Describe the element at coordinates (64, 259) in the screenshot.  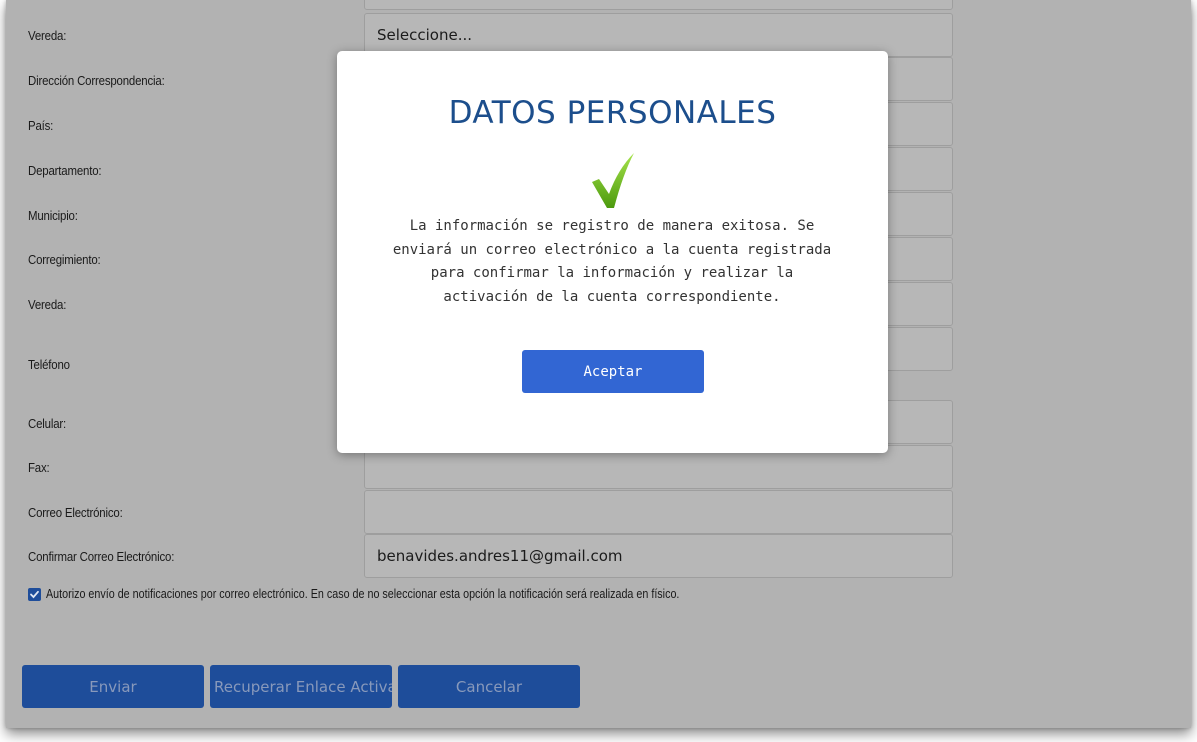
I see `label-corregimiento: Corregimiento:` at that location.